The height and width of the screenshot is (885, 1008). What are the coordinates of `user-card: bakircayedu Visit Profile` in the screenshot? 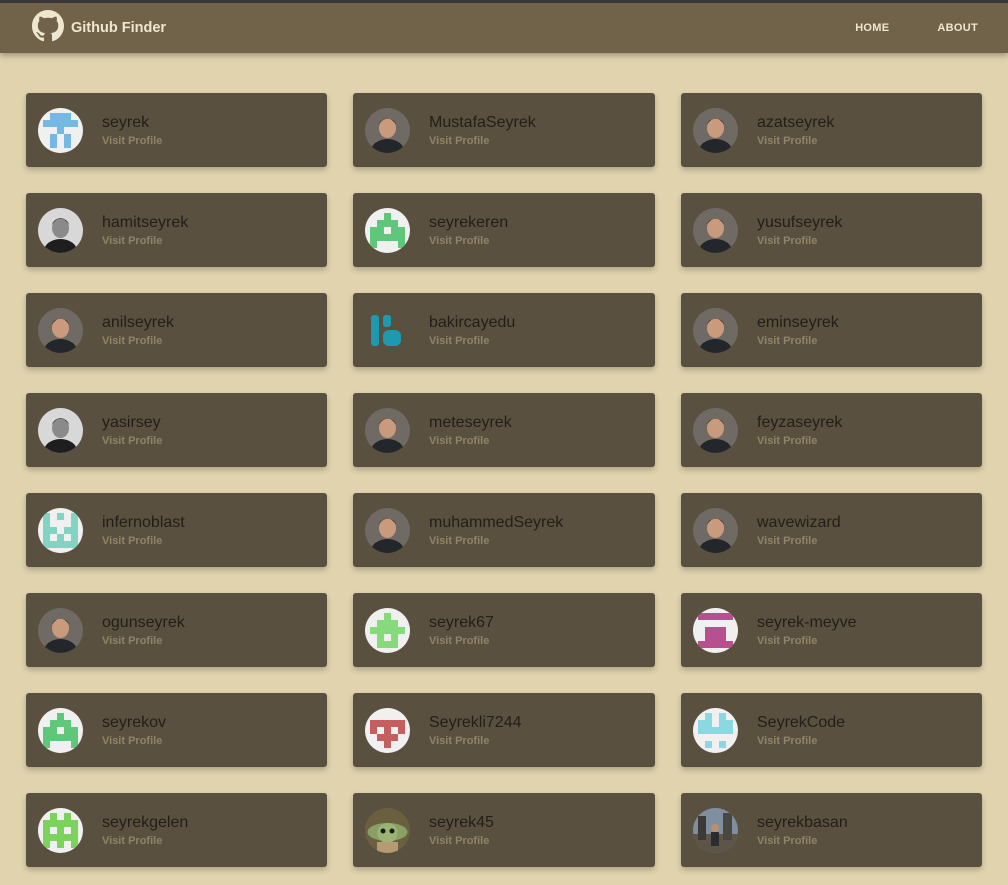 It's located at (504, 330).